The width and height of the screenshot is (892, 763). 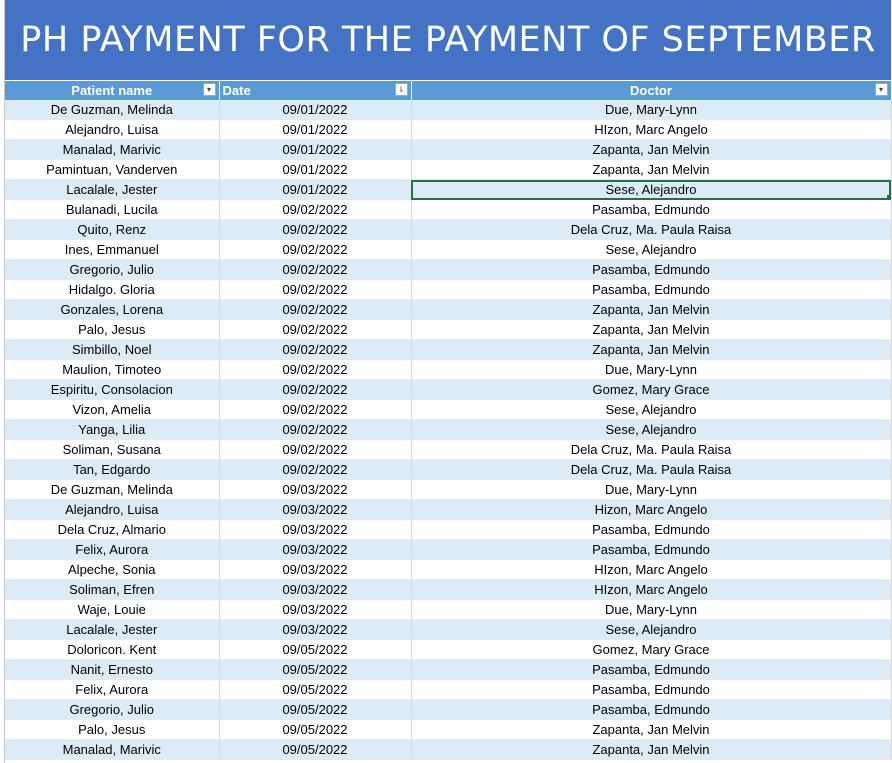 What do you see at coordinates (112, 229) in the screenshot?
I see `cell-patient: Quito, Renz` at bounding box center [112, 229].